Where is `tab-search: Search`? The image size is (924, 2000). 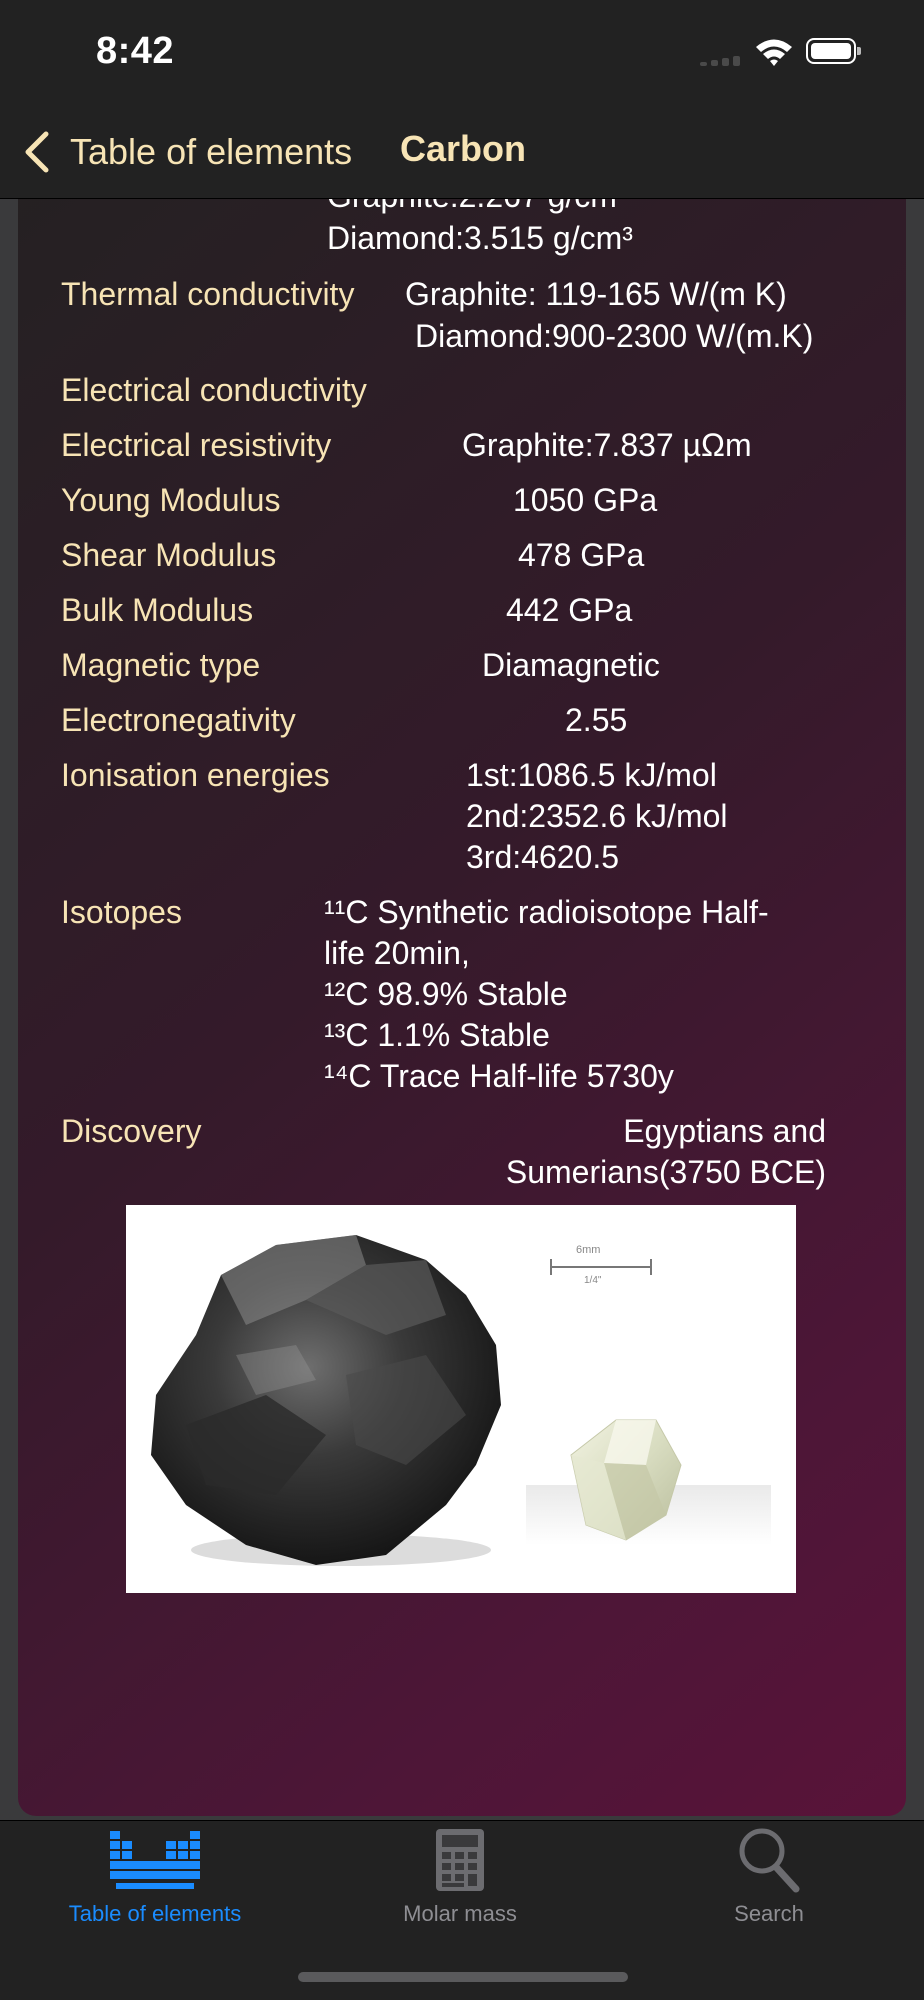
tab-search: Search is located at coordinates (769, 1876).